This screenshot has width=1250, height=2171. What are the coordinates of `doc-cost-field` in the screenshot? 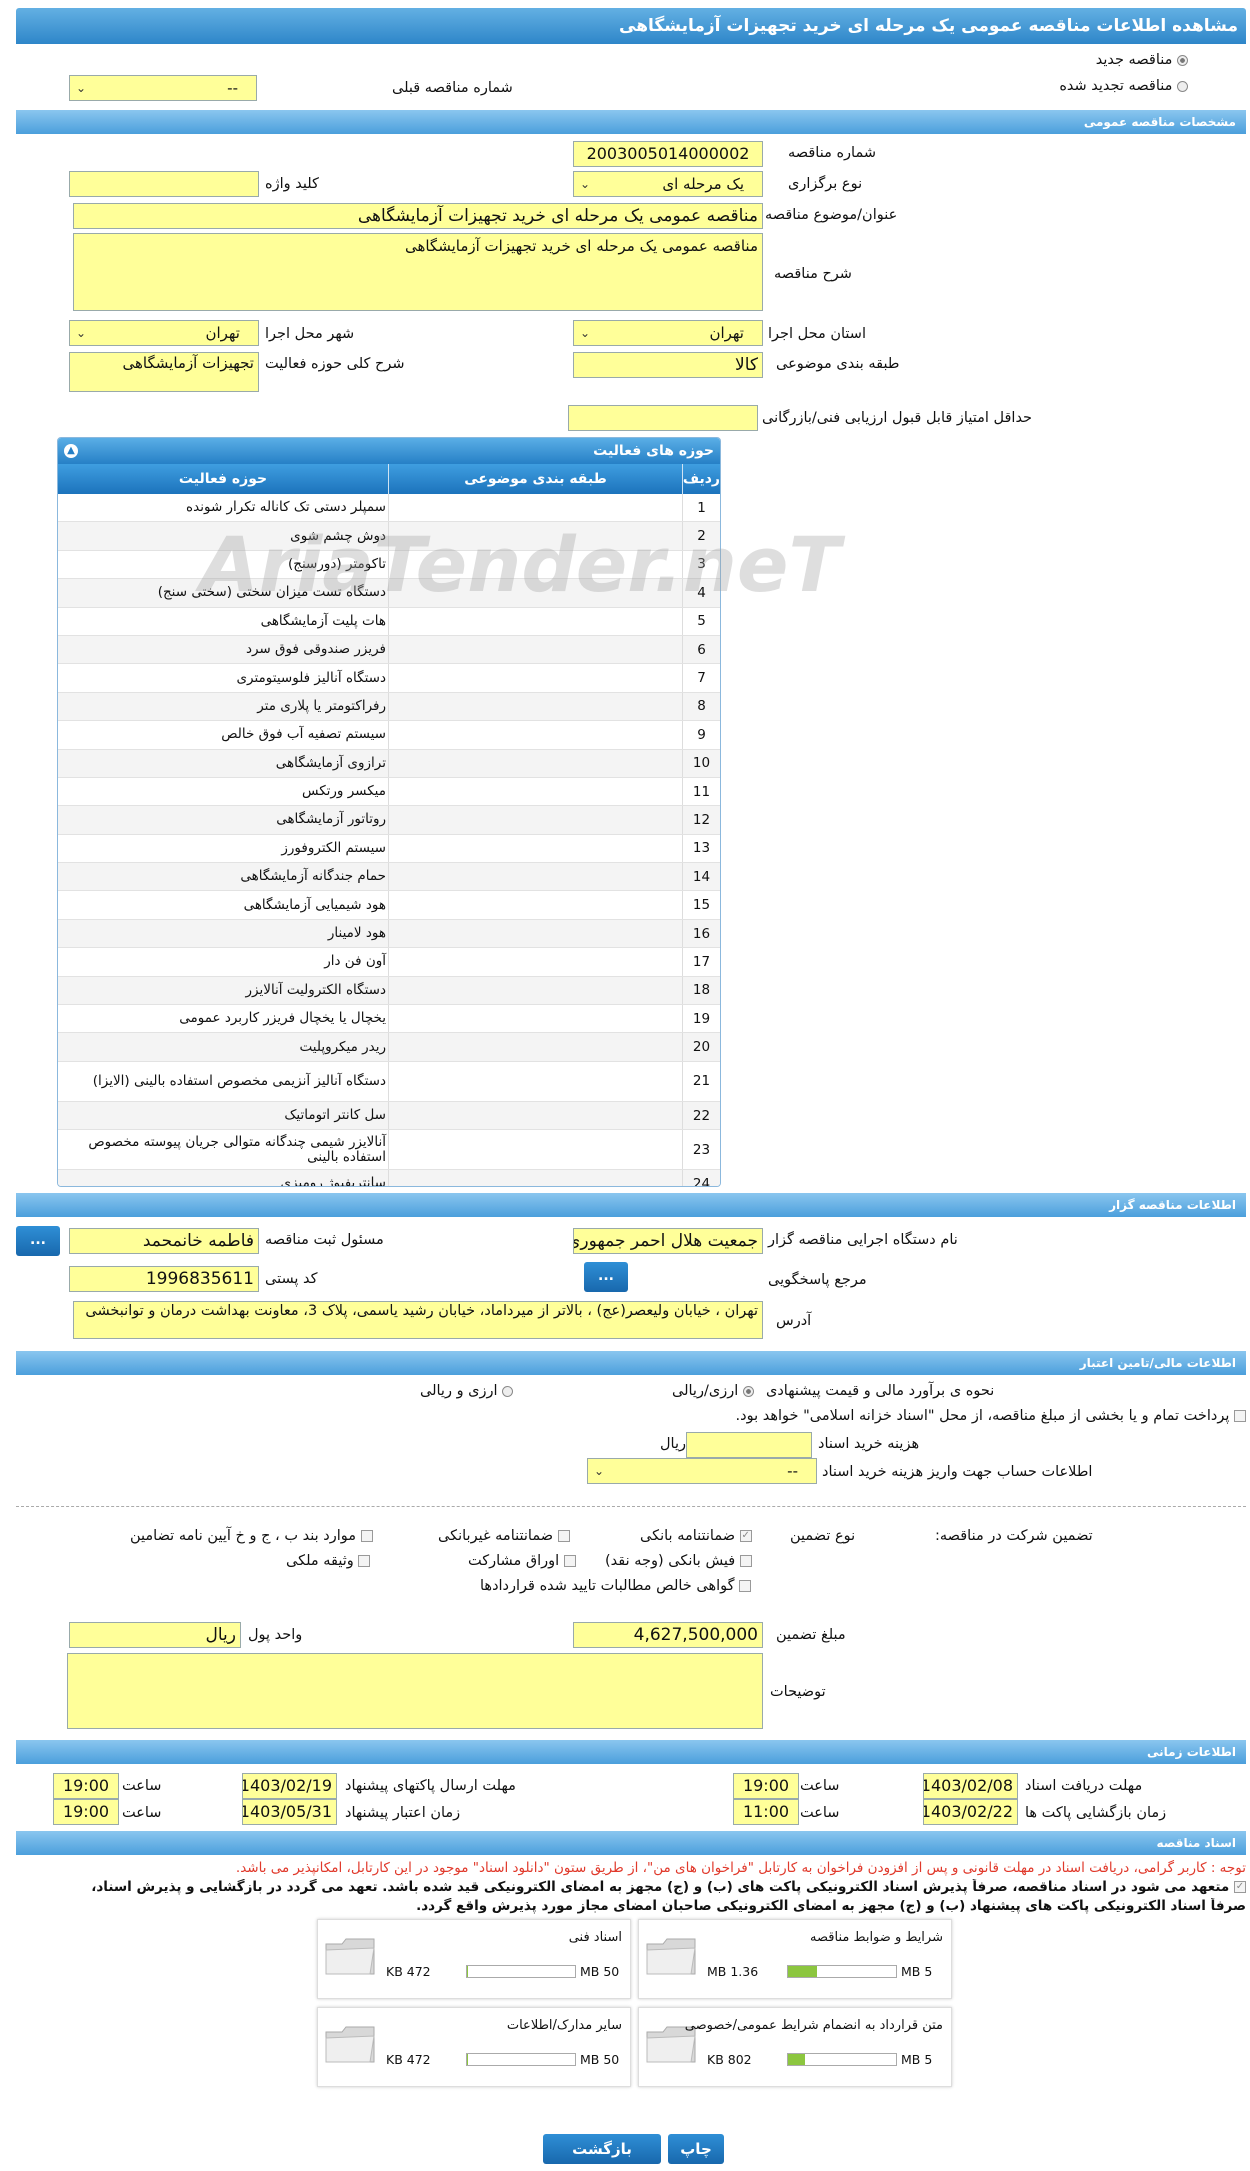 It's located at (749, 1445).